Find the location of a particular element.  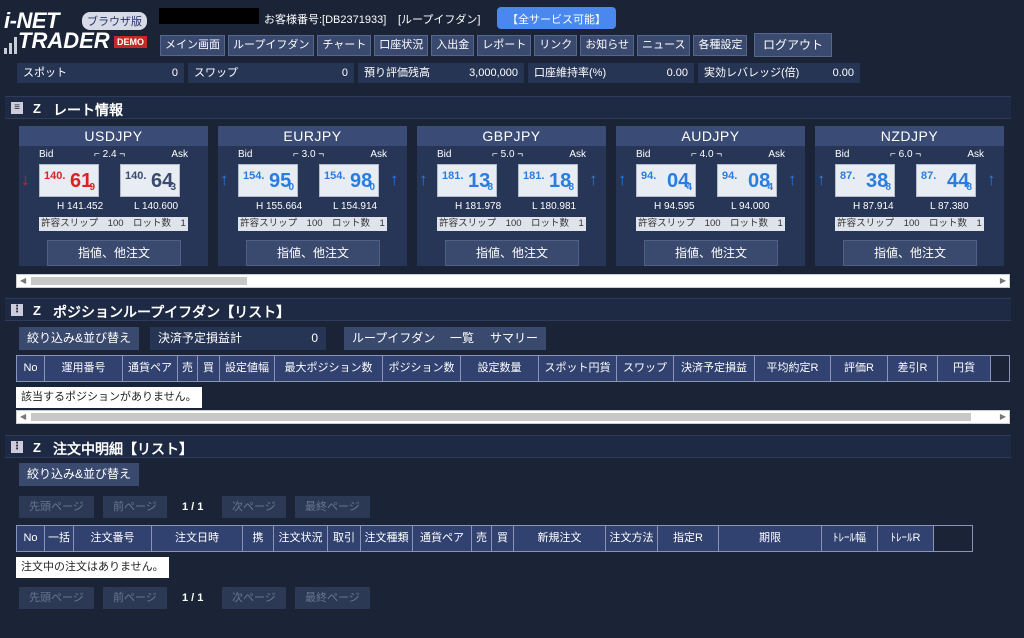

position-filter-button: 絞り込み&並び替え is located at coordinates (79, 338).